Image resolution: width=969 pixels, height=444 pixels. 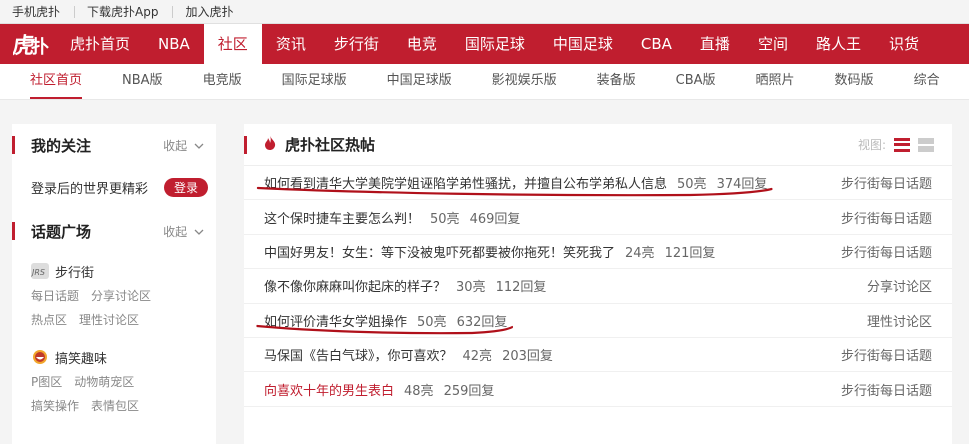 What do you see at coordinates (329, 391) in the screenshot?
I see `hot-post-title: 向喜欢十年的男生表白` at bounding box center [329, 391].